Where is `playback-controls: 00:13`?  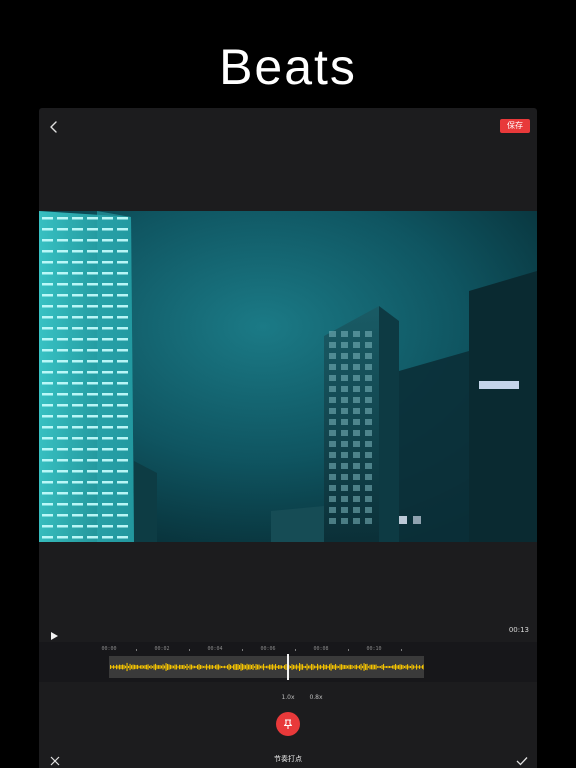
playback-controls: 00:13 is located at coordinates (288, 632).